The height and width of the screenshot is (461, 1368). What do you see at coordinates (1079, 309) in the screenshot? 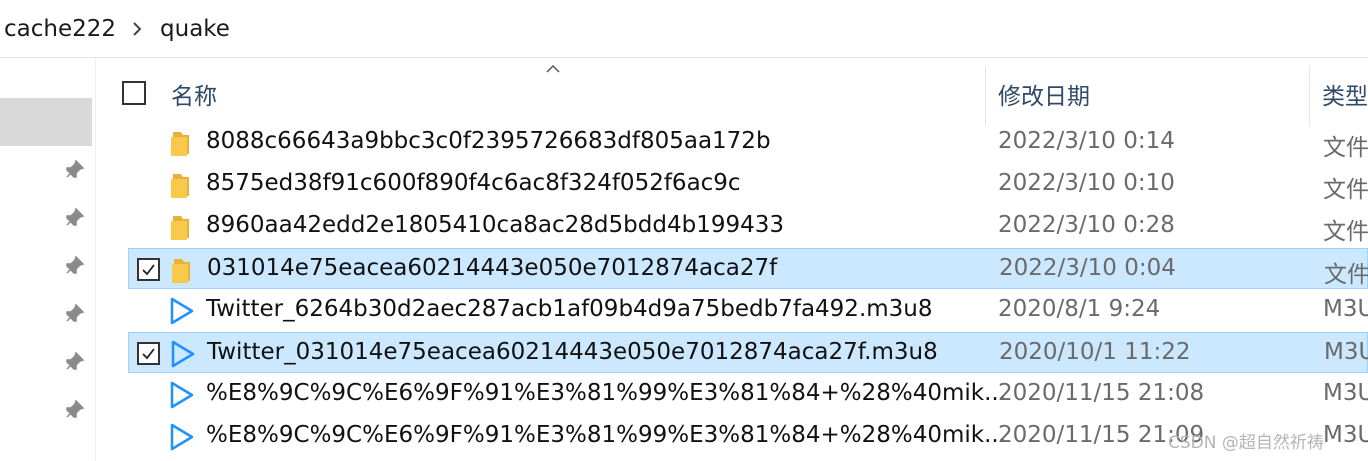
I see `file-date: 2020/8/1 9:24` at bounding box center [1079, 309].